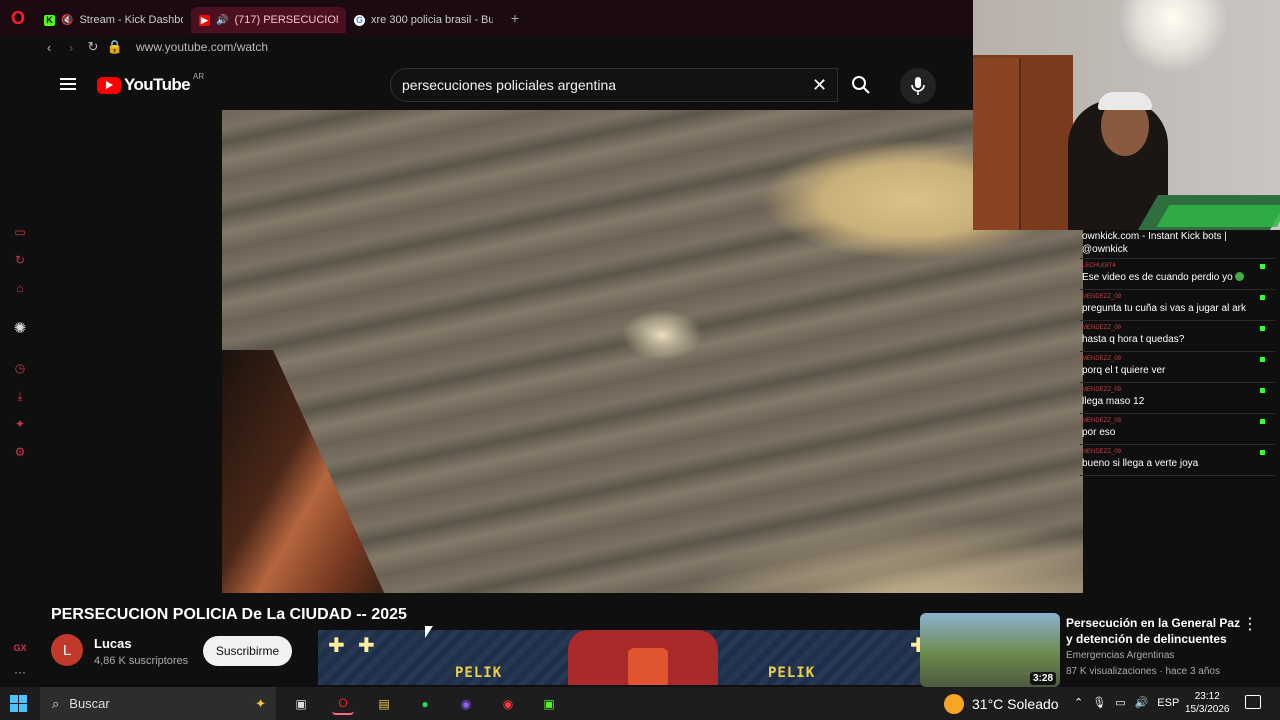 The image size is (1280, 720). Describe the element at coordinates (49, 20) in the screenshot. I see `kick-icon: K` at that location.